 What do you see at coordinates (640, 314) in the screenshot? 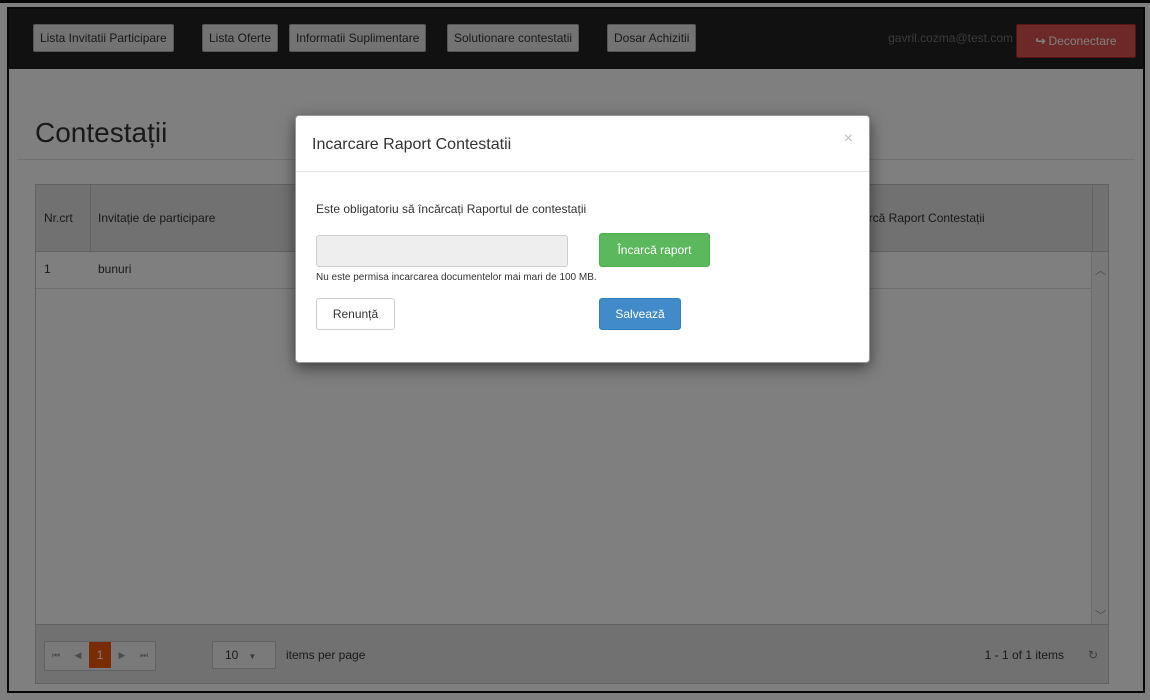
I see `save-button: Salvează` at bounding box center [640, 314].